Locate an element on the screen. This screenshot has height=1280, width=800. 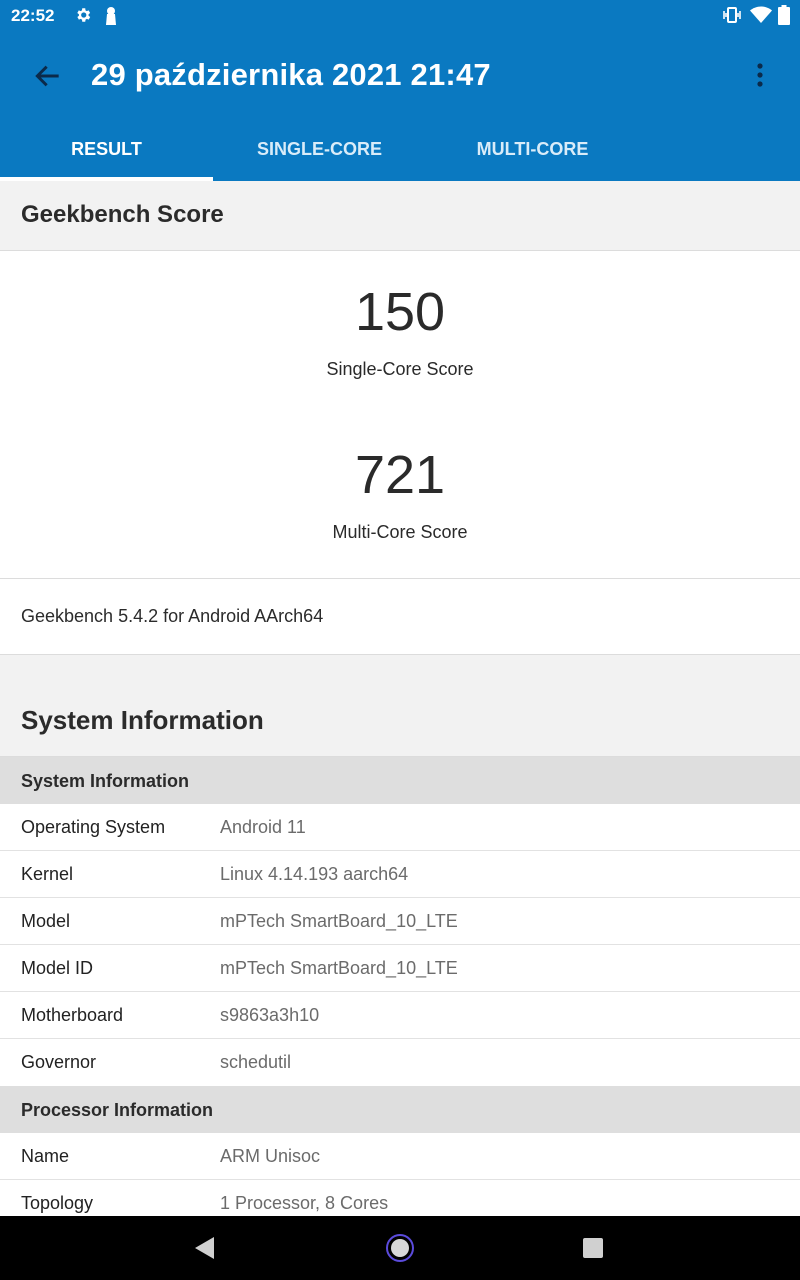
info-key: Topology is located at coordinates (57, 1203).